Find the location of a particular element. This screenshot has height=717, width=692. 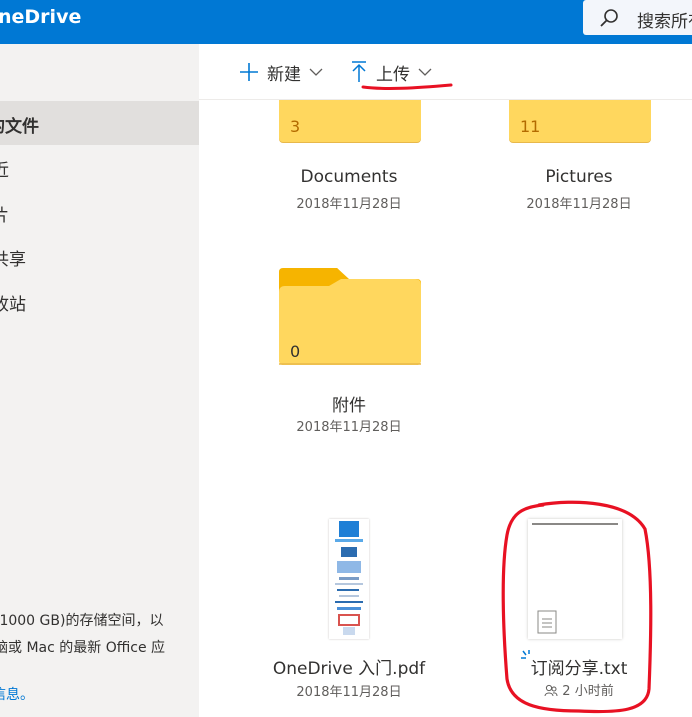

file-name: Documents is located at coordinates (349, 177).